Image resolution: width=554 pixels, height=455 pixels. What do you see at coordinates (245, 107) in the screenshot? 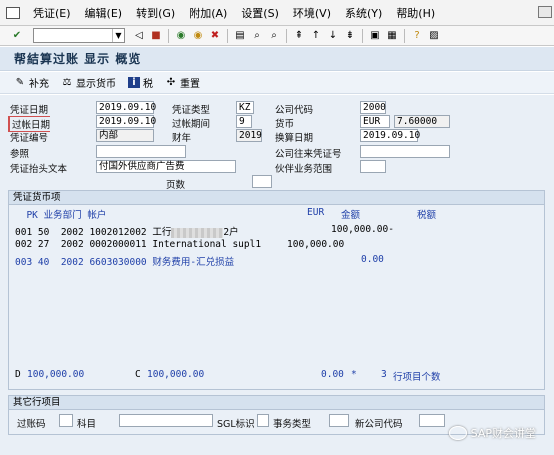
I see `doc-type-field: KZ` at bounding box center [245, 107].